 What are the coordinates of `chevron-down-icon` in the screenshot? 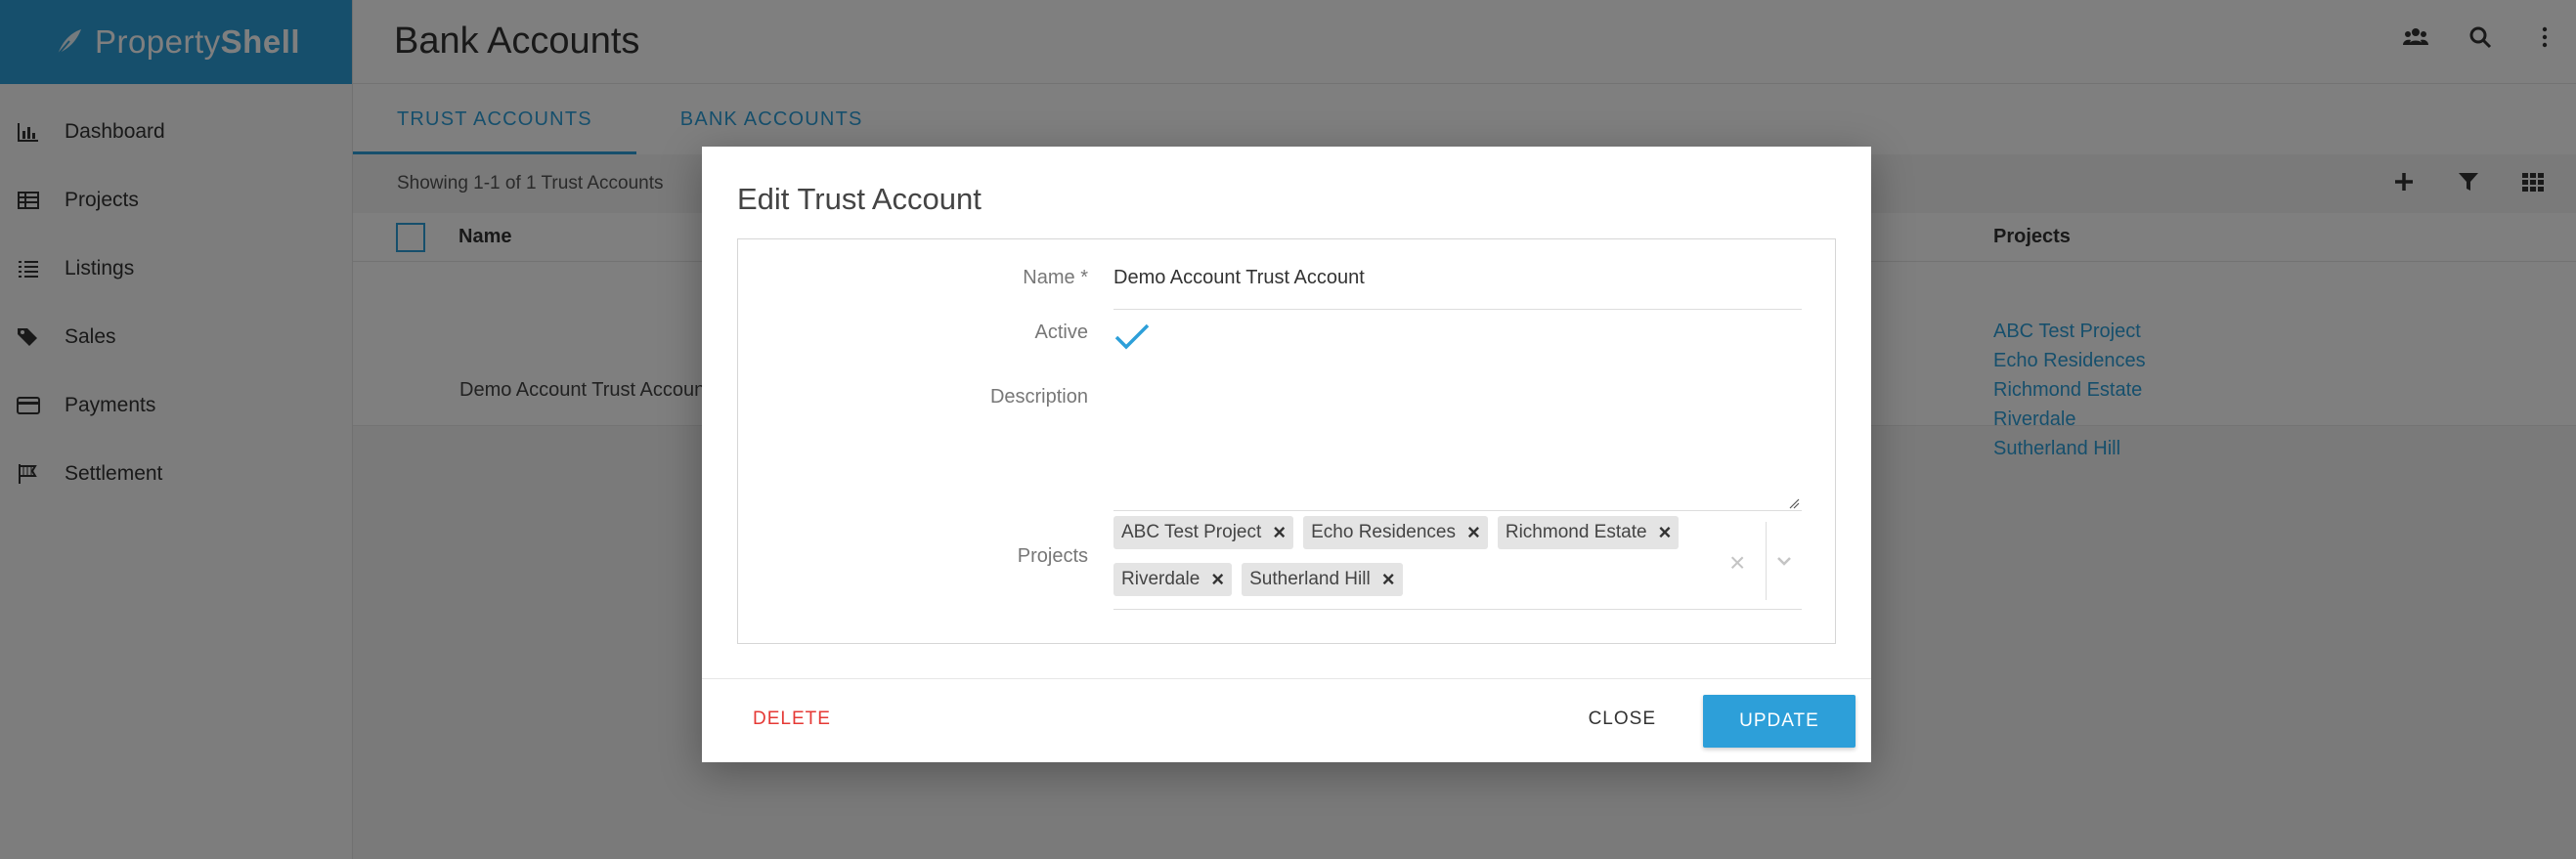 It's located at (1784, 561).